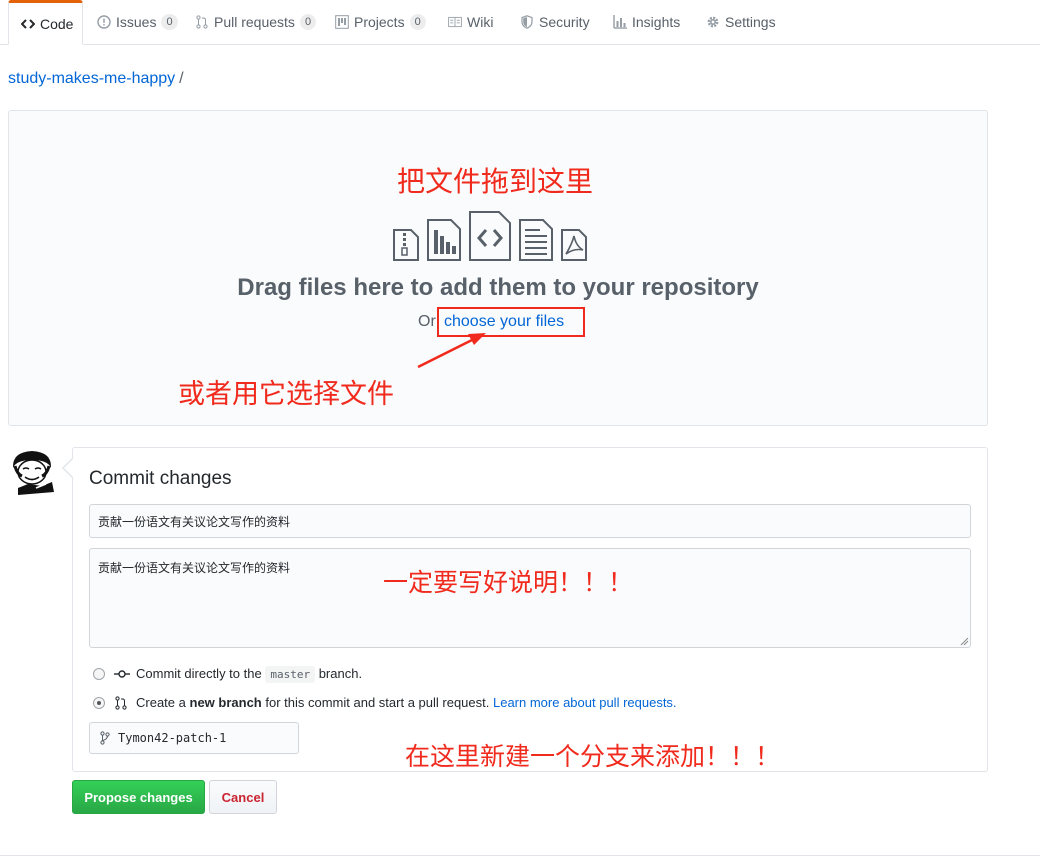 The width and height of the screenshot is (1040, 863). I want to click on drop-zone-or-text: Or, so click(427, 321).